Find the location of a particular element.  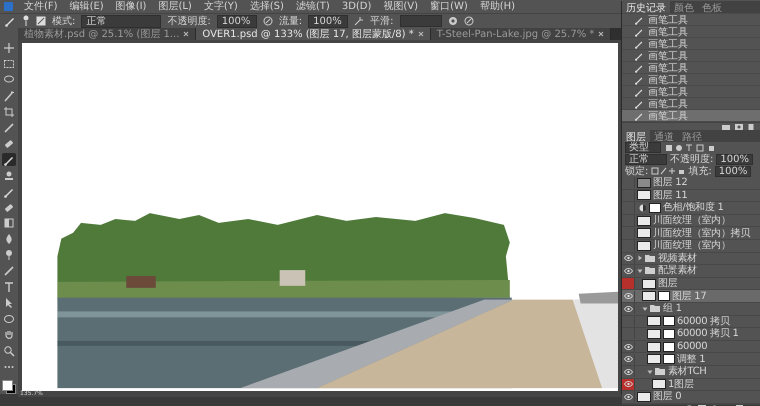

color-swatch is located at coordinates (9, 387).